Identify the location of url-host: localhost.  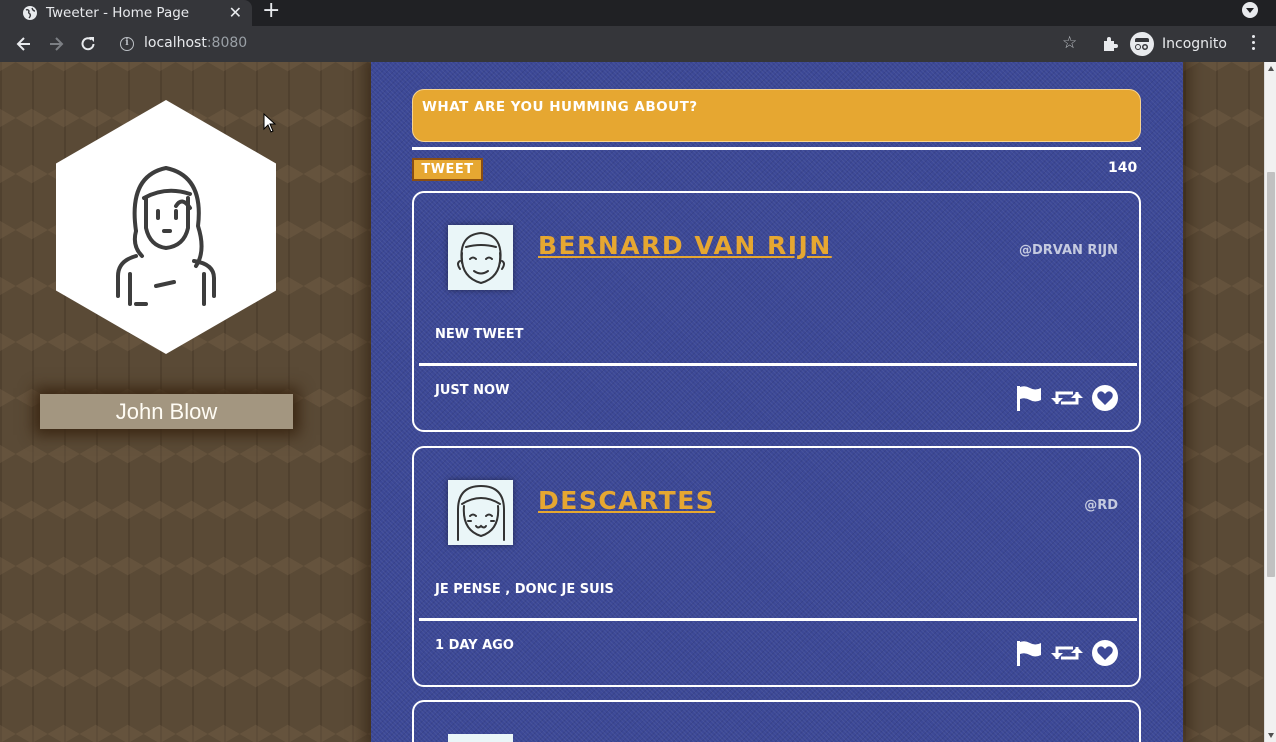
(175, 43).